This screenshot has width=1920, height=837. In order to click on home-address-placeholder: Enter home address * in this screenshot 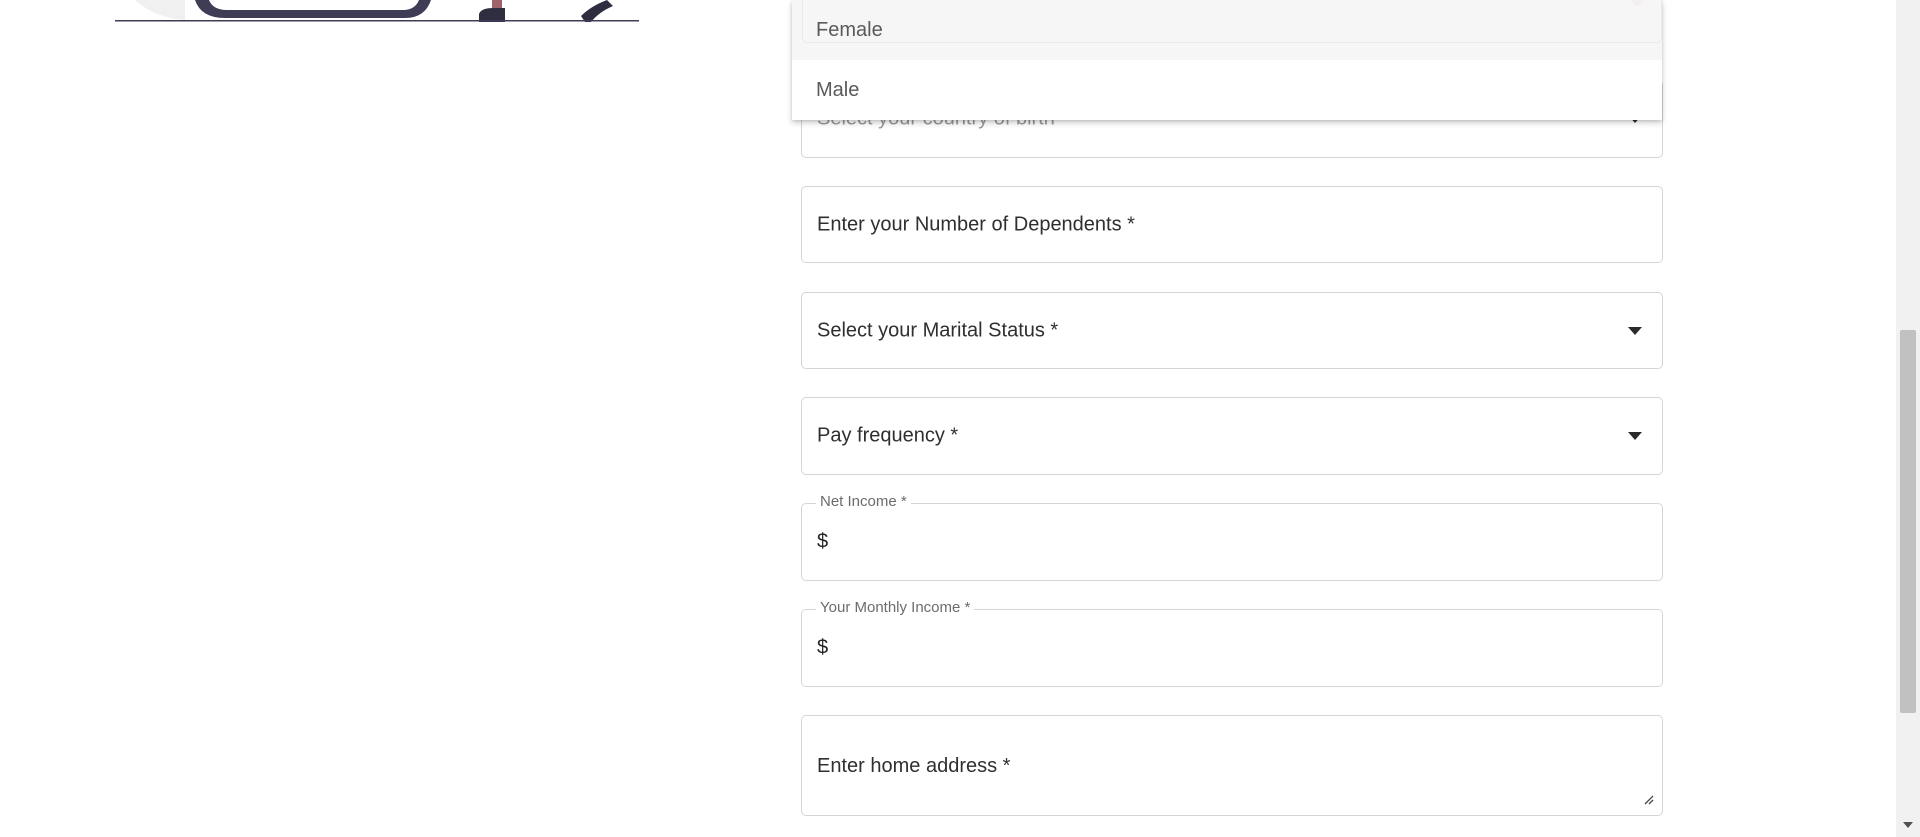, I will do `click(914, 766)`.